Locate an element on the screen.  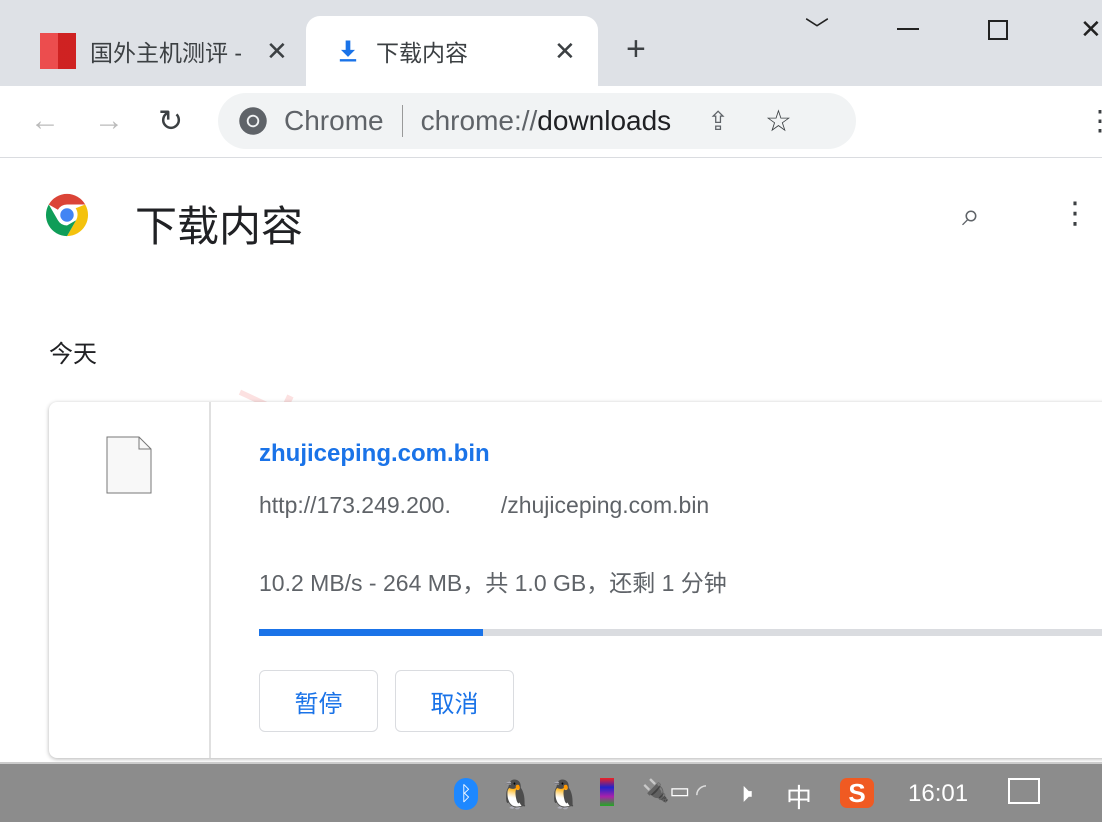
url-scheme: chrome:// is located at coordinates (479, 120).